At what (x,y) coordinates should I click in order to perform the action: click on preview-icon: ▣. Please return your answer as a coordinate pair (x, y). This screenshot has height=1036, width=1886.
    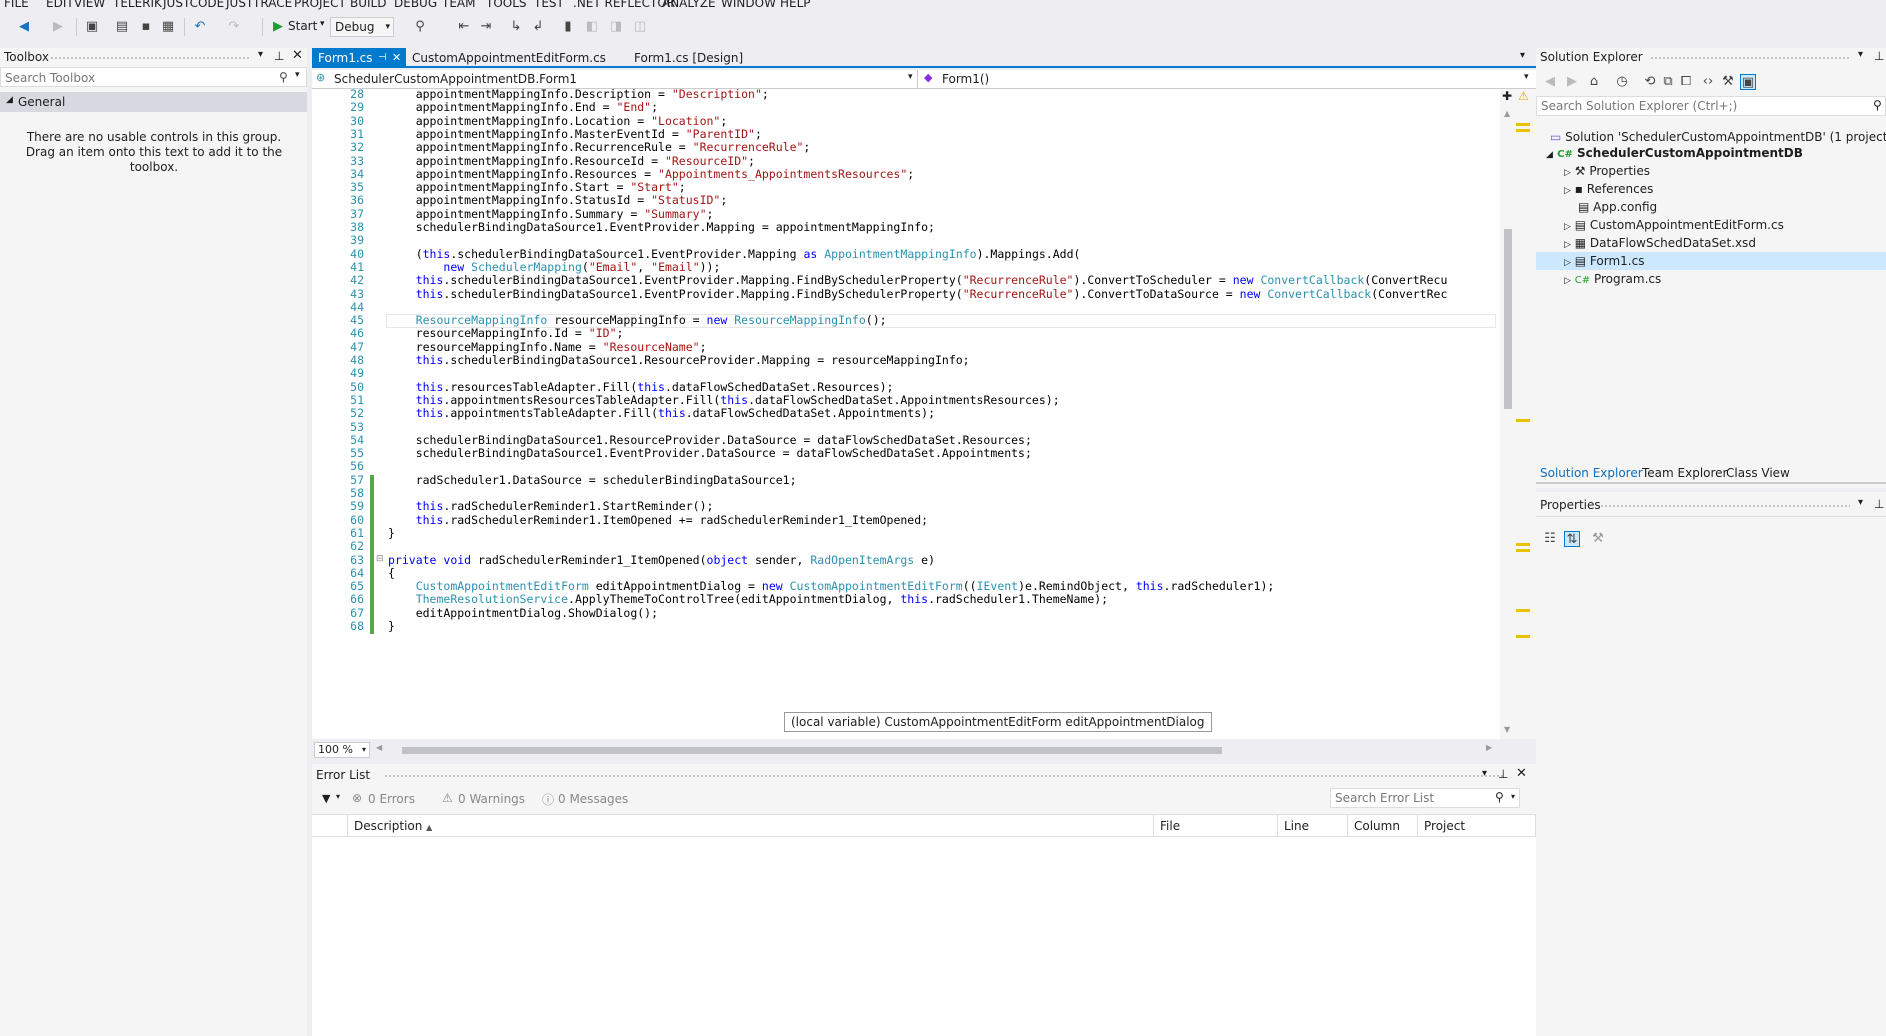
    Looking at the image, I should click on (1748, 82).